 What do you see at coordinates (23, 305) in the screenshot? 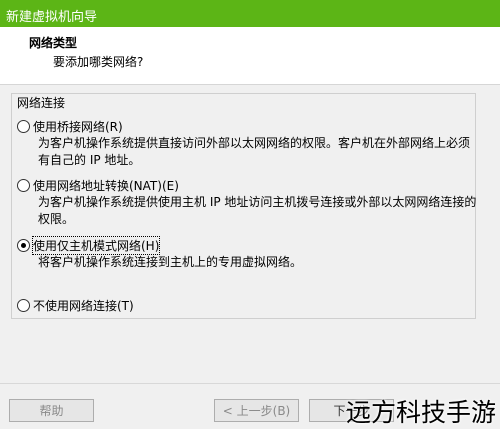
I see `radio-no-network` at bounding box center [23, 305].